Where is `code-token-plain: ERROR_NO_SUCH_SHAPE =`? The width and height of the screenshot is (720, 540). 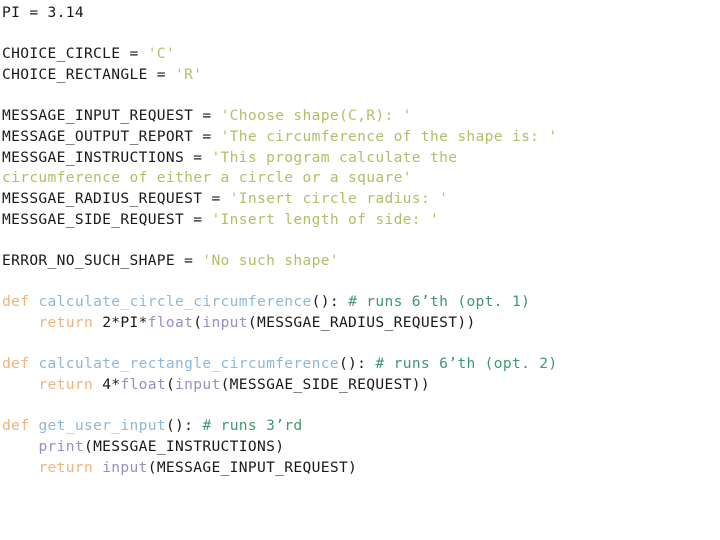
code-token-plain: ERROR_NO_SUCH_SHAPE = is located at coordinates (102, 261).